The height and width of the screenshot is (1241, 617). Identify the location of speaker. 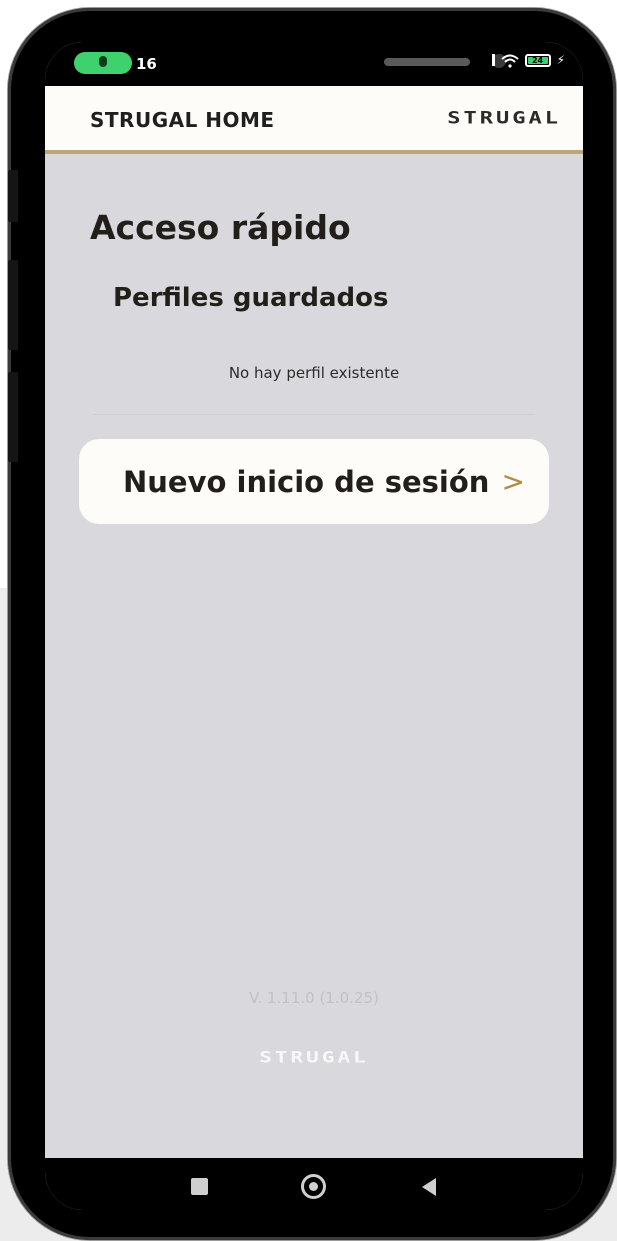
(427, 62).